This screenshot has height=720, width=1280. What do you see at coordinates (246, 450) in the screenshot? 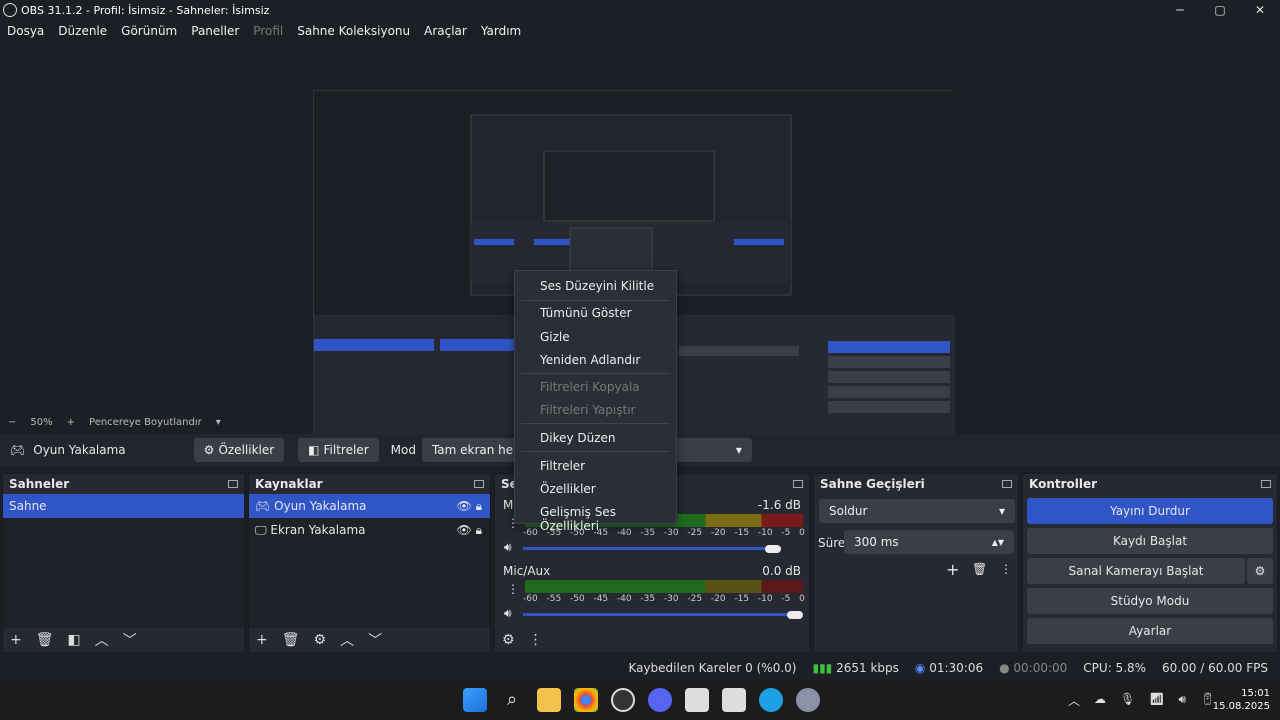
I see `properties-button-label: Özellikler` at bounding box center [246, 450].